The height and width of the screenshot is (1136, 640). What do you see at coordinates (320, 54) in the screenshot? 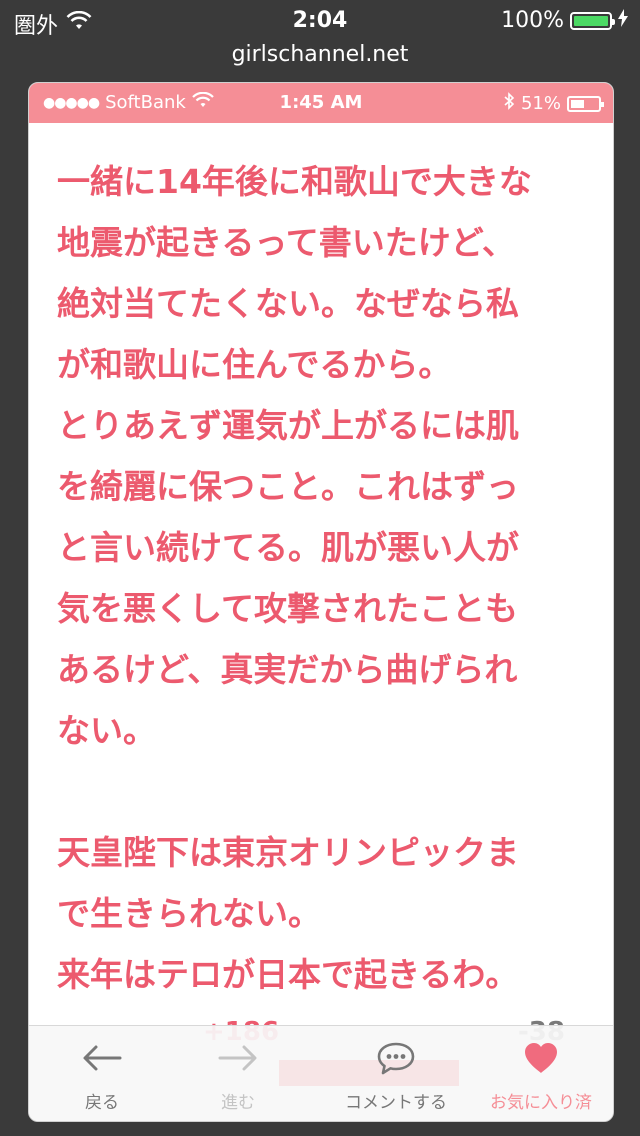
I see `url-domain: girlschannel.net` at bounding box center [320, 54].